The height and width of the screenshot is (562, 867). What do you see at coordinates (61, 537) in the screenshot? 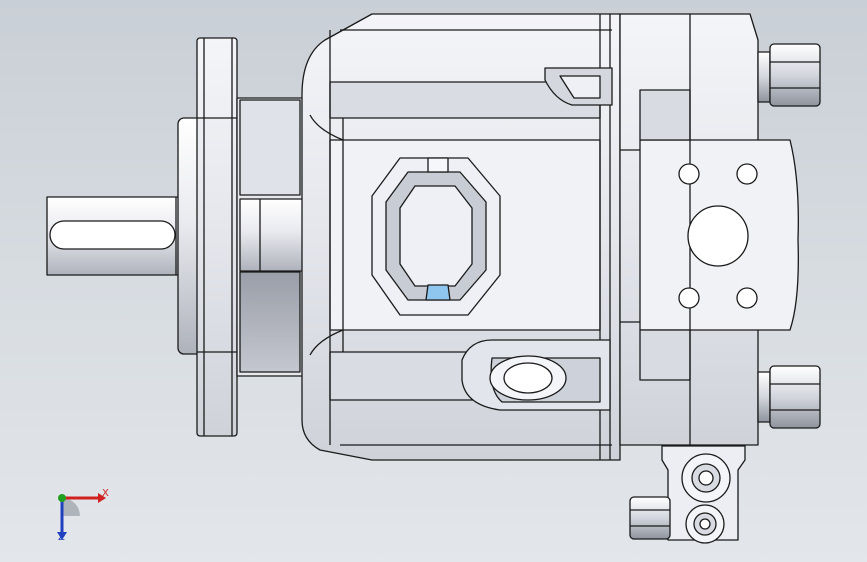
I see `z-axis-label: Z` at bounding box center [61, 537].